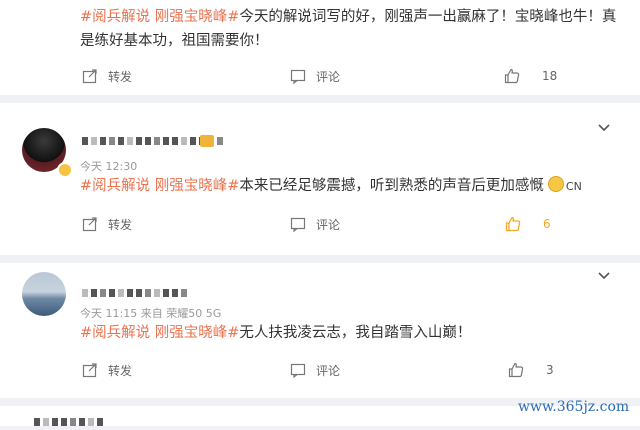 This screenshot has width=640, height=430. Describe the element at coordinates (276, 333) in the screenshot. I see `comment-text: #阅兵解说 刚强宝晓峰#无人扶我凌云志，我自踏雪入山巅！` at that location.